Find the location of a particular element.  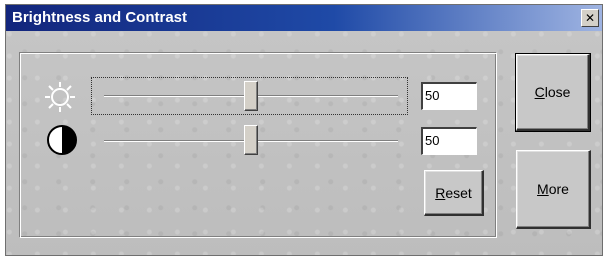

reset-button: Reset is located at coordinates (454, 193).